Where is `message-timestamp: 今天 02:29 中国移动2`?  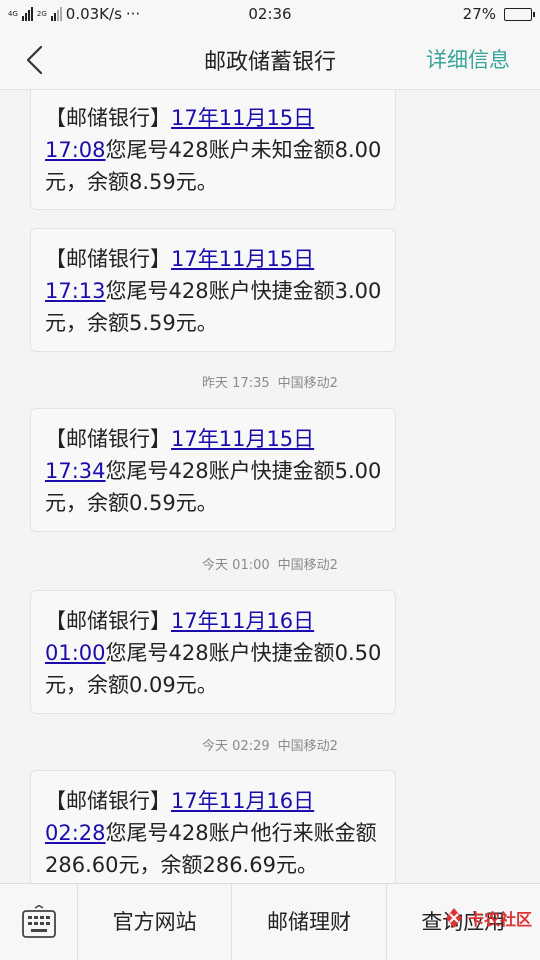
message-timestamp: 今天 02:29 中国移动2 is located at coordinates (270, 744).